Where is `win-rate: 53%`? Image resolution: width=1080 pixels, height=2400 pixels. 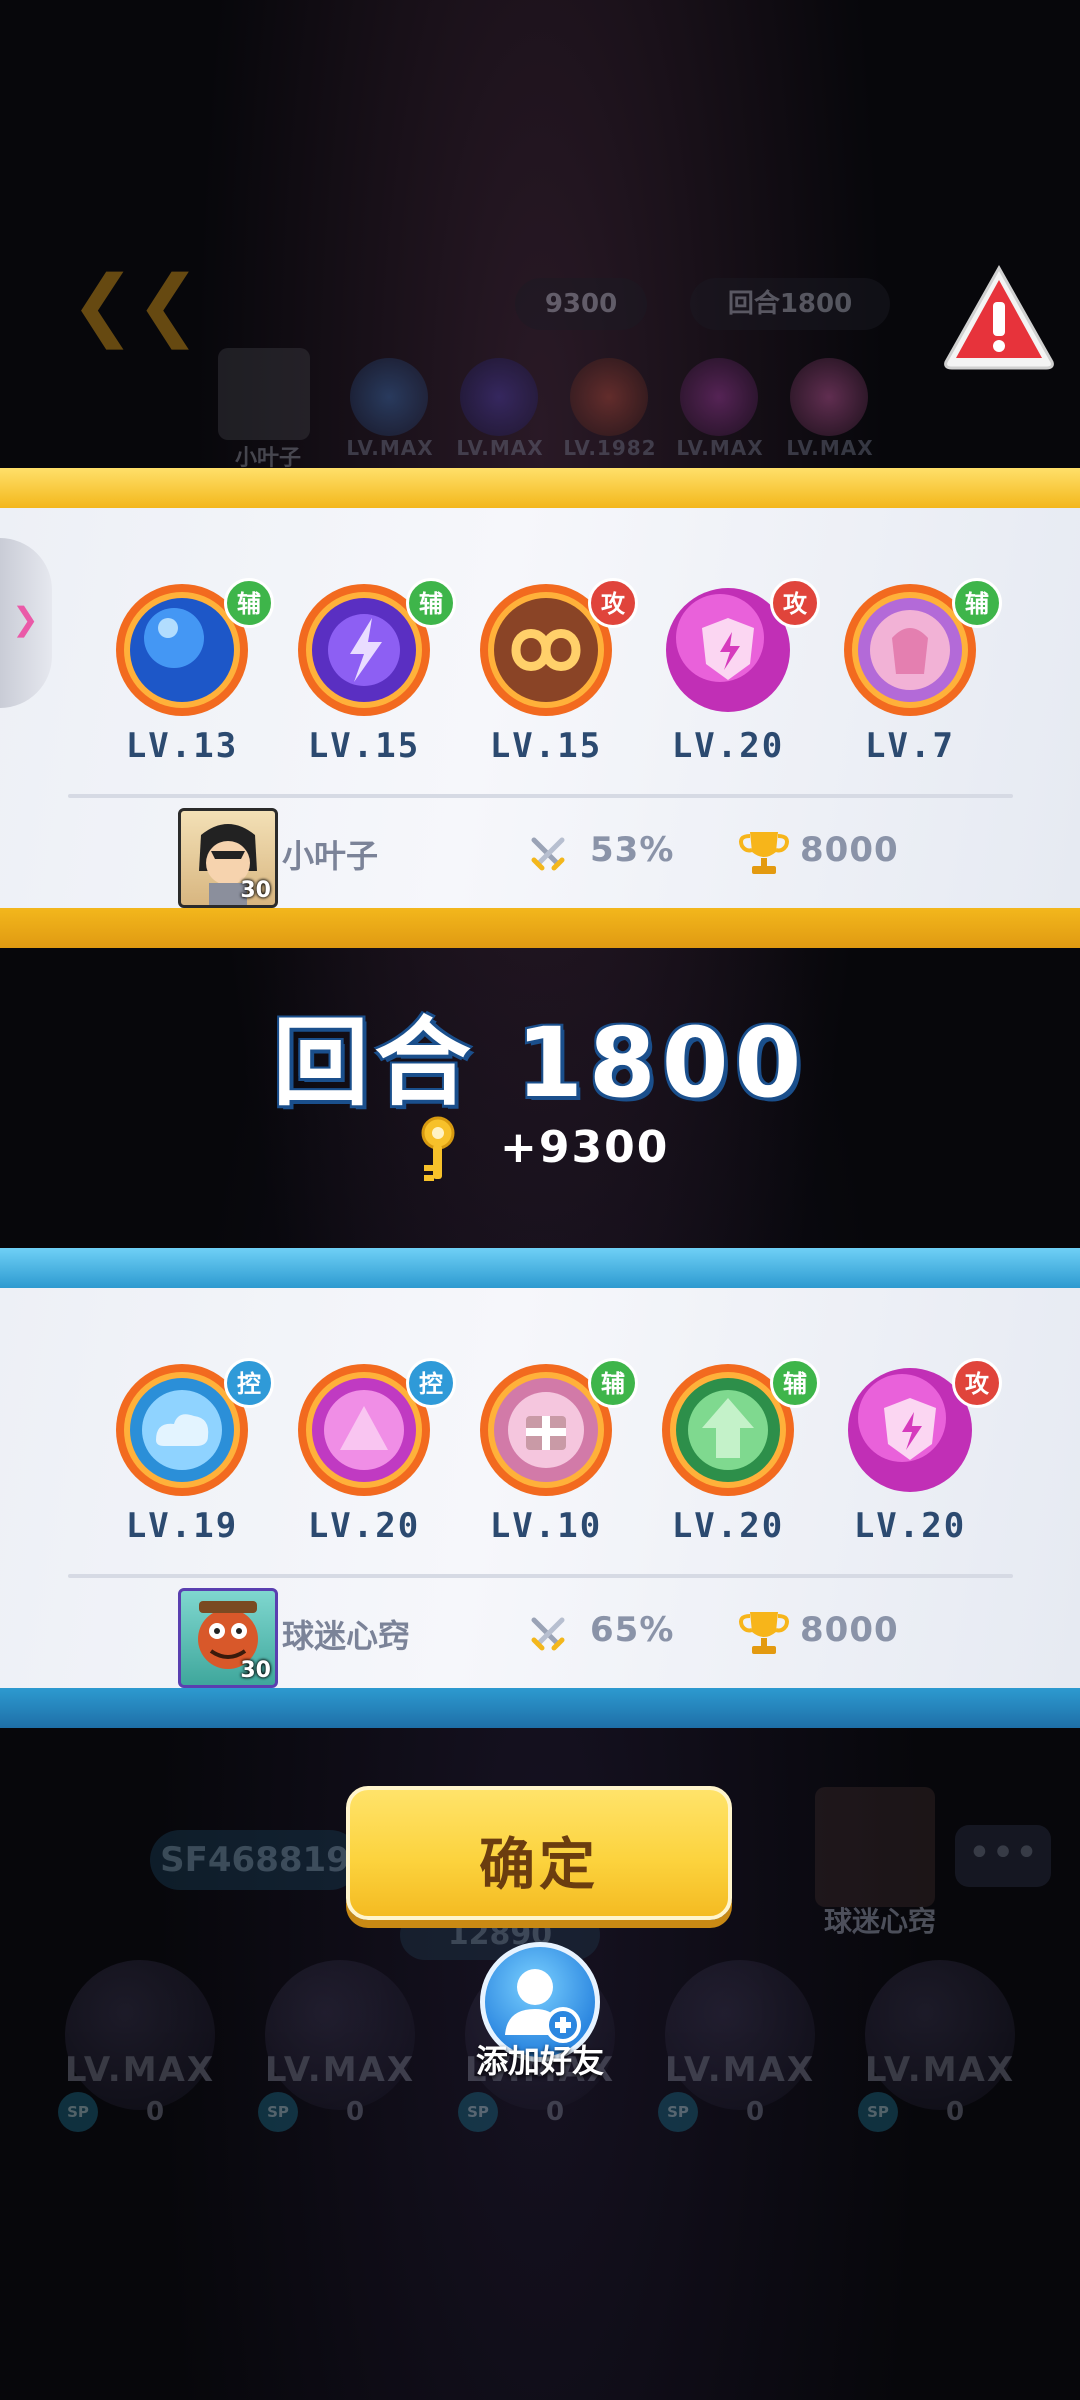
win-rate: 53% is located at coordinates (632, 850).